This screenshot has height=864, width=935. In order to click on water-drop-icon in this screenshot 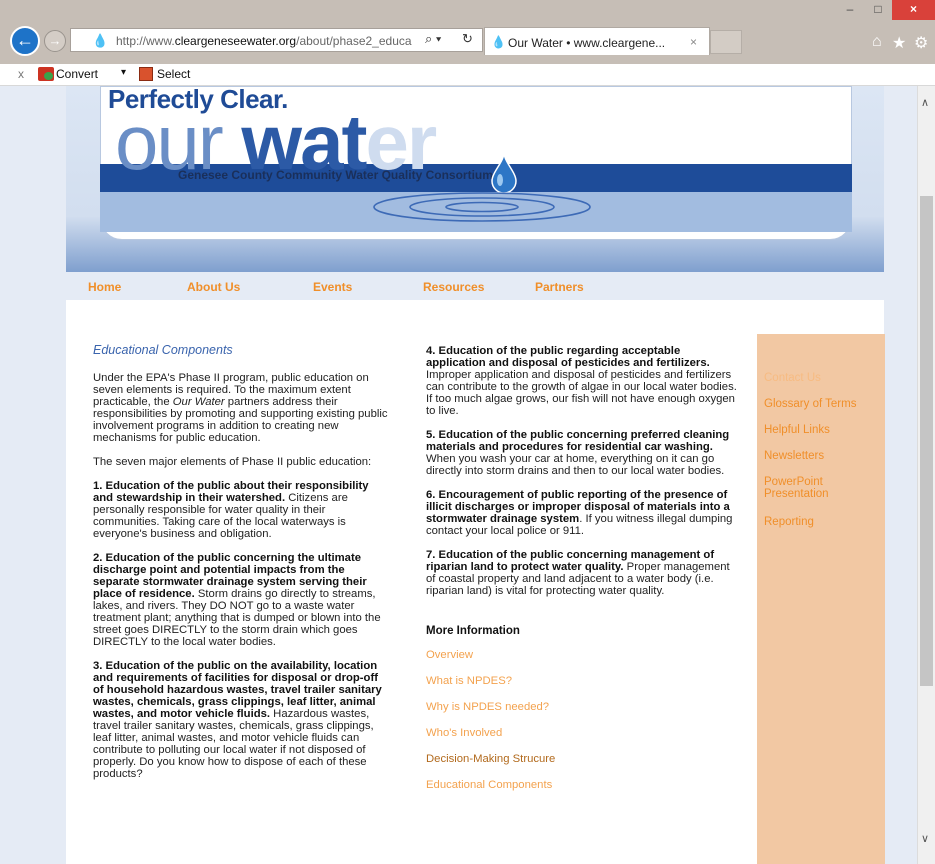, I will do `click(504, 173)`.